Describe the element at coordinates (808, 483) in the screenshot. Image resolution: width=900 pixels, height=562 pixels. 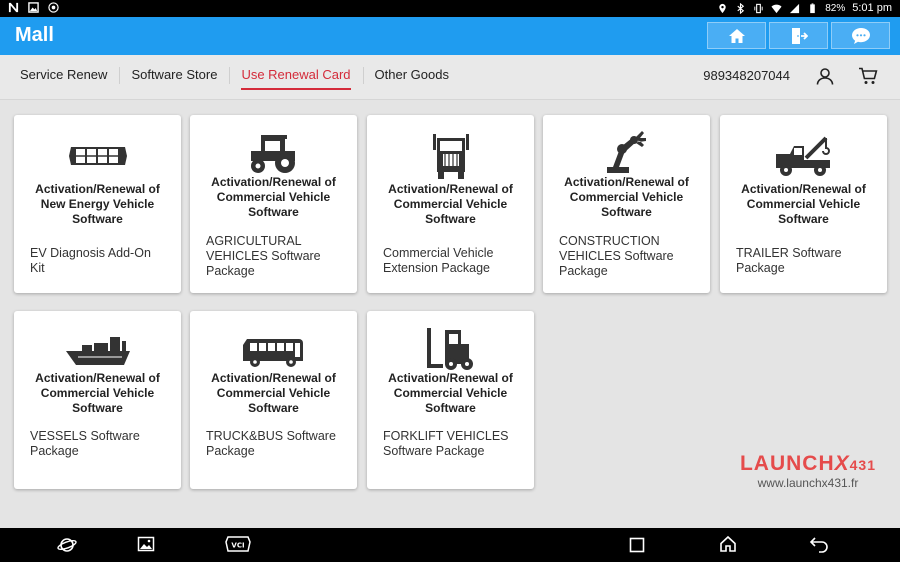
I see `watermark-url: www.launchx431.fr` at that location.